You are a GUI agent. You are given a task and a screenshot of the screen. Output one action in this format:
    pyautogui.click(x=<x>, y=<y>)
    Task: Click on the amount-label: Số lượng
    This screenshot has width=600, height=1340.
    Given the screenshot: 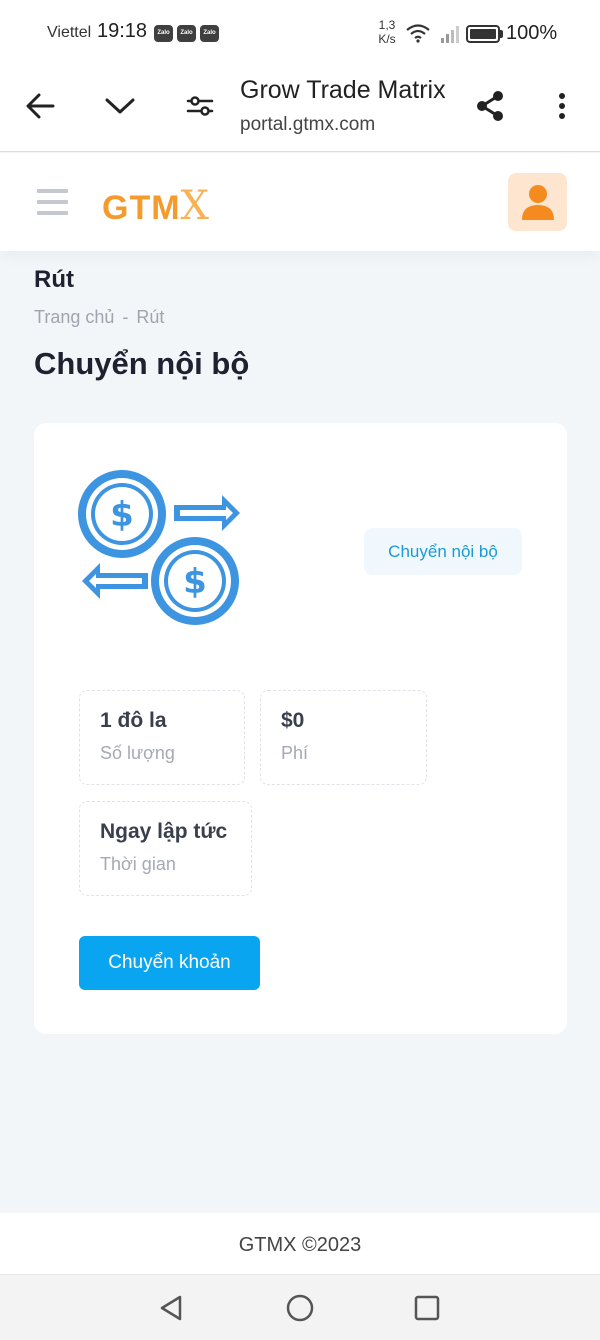 What is the action you would take?
    pyautogui.click(x=137, y=753)
    